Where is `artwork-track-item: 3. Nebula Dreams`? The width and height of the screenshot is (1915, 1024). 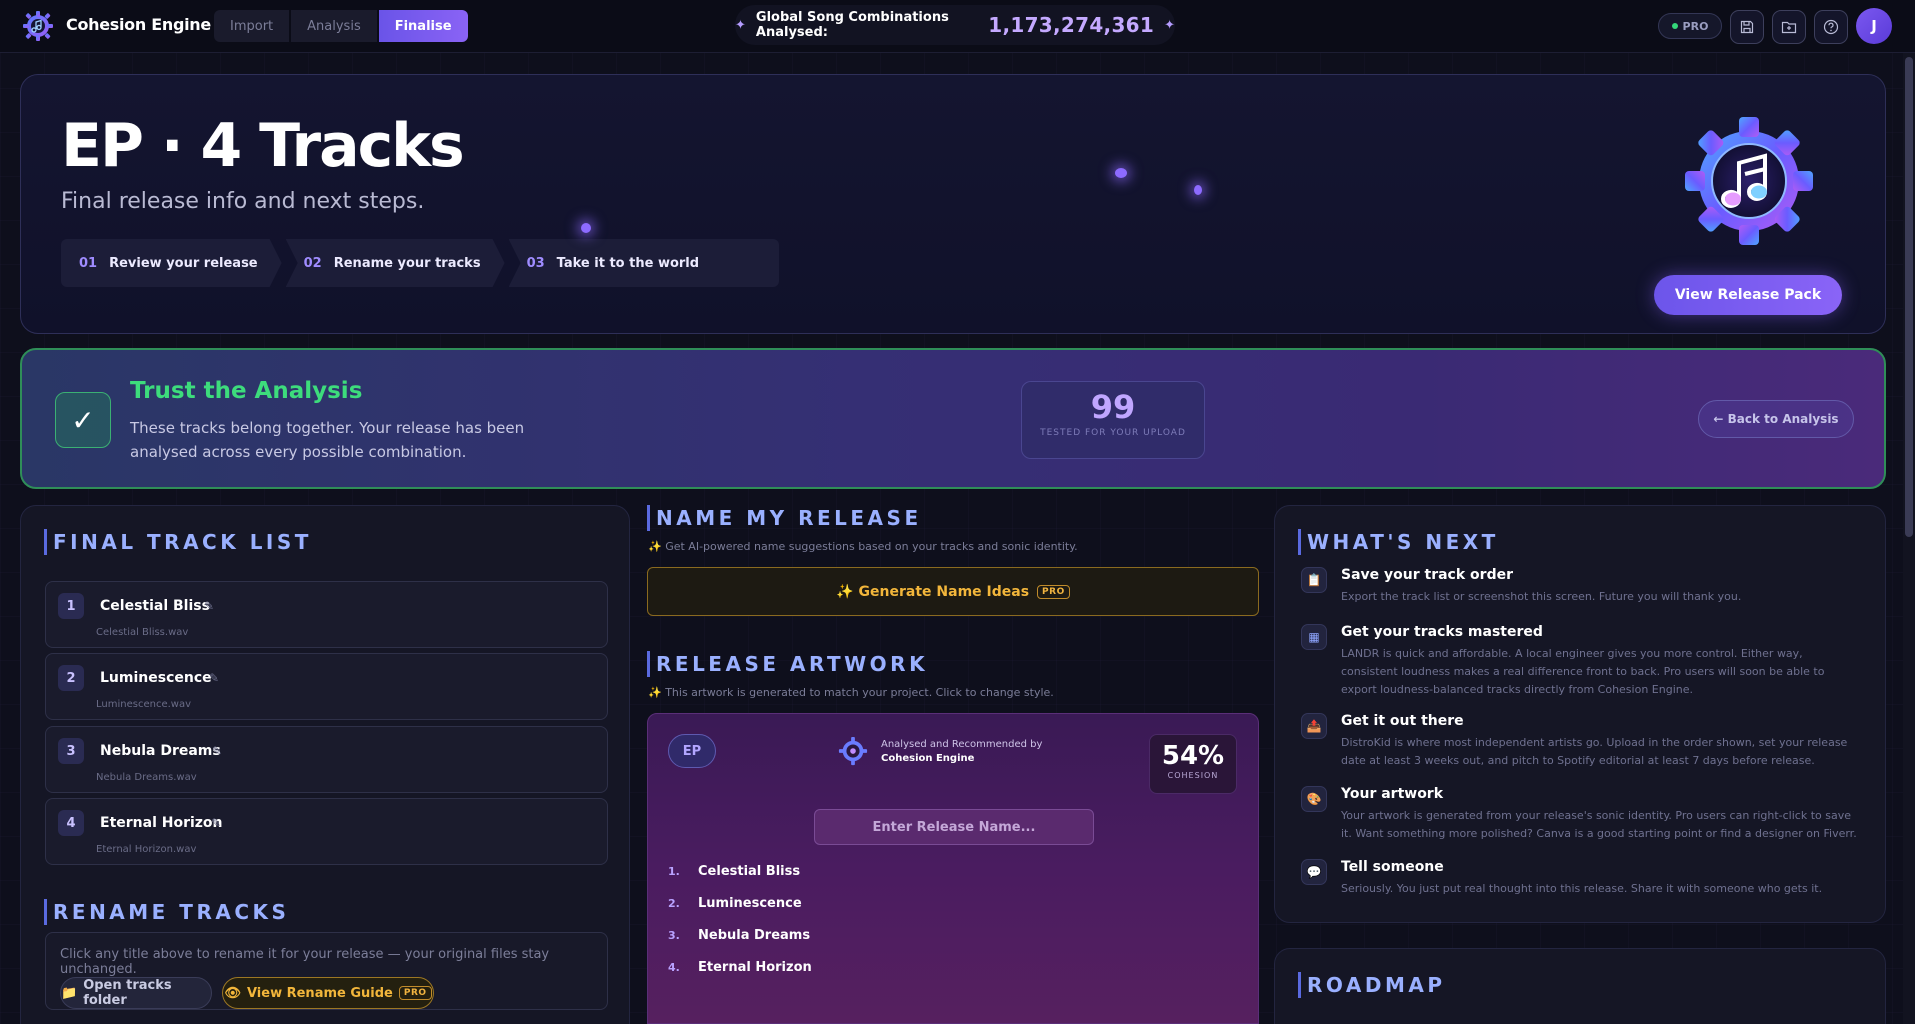 artwork-track-item: 3. Nebula Dreams is located at coordinates (739, 935).